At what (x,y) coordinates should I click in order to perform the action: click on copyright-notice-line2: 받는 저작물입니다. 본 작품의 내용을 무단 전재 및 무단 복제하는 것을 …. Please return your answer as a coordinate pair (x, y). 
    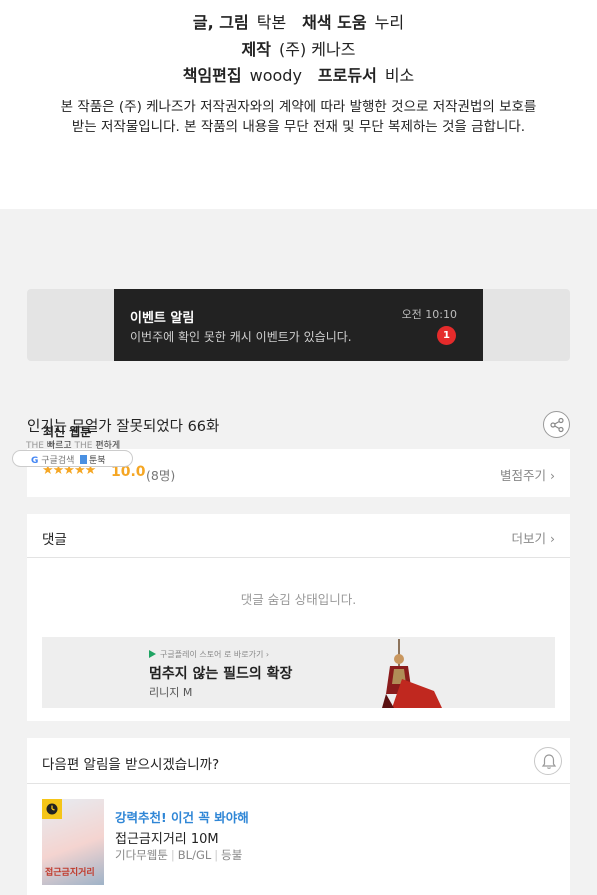
    Looking at the image, I should click on (298, 127).